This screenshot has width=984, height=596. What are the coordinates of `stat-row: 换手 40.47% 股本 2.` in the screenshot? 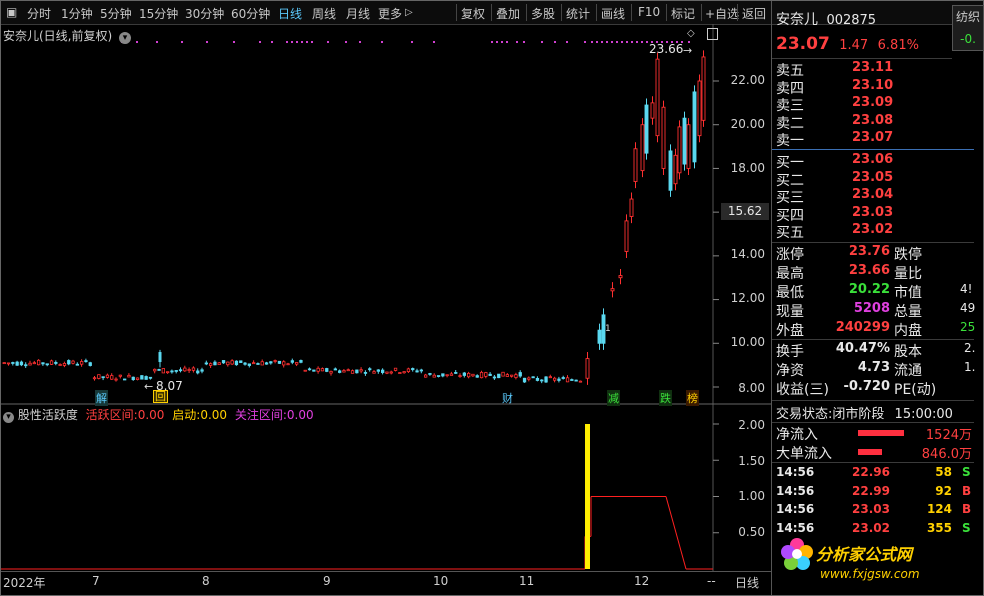 It's located at (876, 350).